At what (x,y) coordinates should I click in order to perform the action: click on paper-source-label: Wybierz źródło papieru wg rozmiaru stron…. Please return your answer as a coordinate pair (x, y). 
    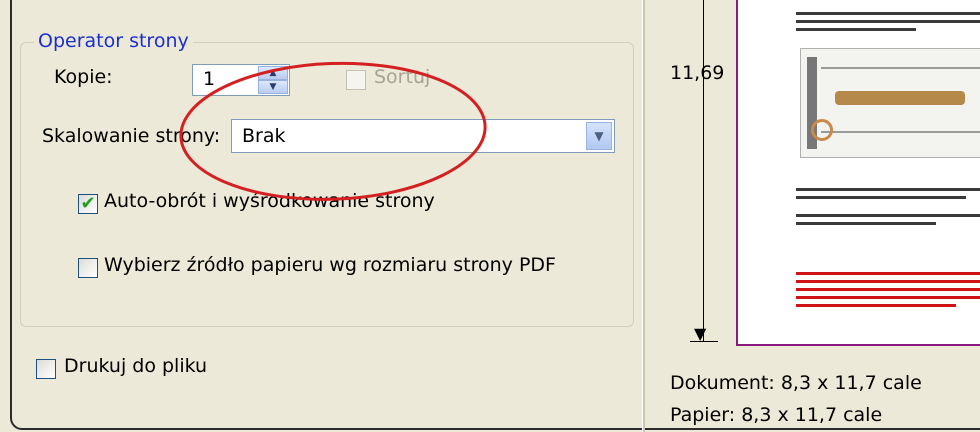
    Looking at the image, I should click on (330, 265).